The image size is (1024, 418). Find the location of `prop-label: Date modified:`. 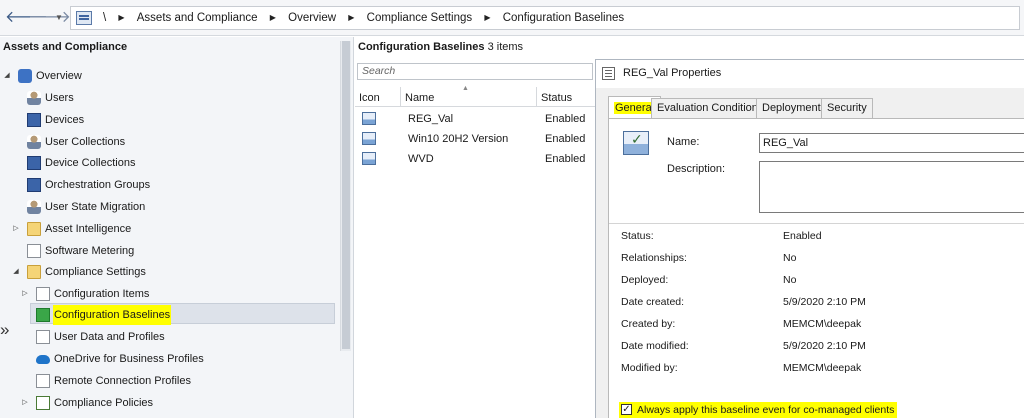

prop-label: Date modified: is located at coordinates (655, 346).